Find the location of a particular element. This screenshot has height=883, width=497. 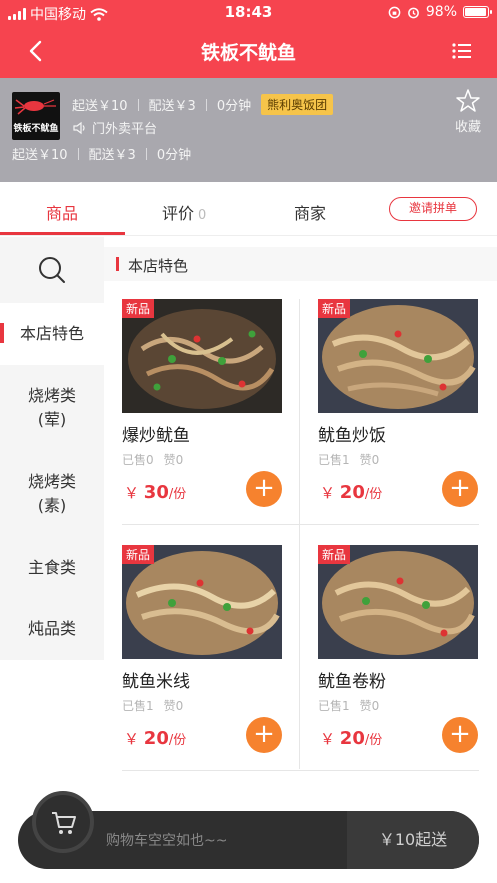

page-title: 铁板不鱿鱼 is located at coordinates (248, 53).